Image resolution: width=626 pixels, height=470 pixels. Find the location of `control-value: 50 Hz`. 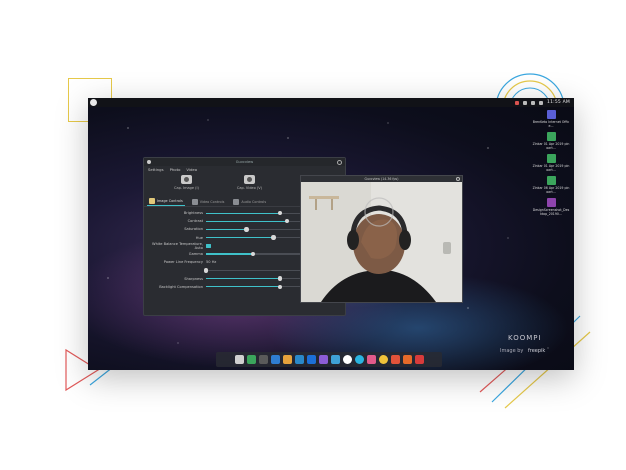

control-value: 50 Hz is located at coordinates (211, 262).